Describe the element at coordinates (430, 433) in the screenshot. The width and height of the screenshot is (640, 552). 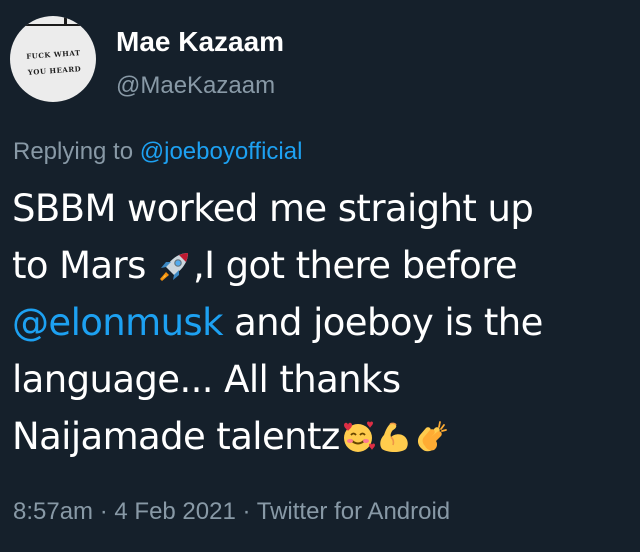
I see `clapping-hands-emoji` at that location.